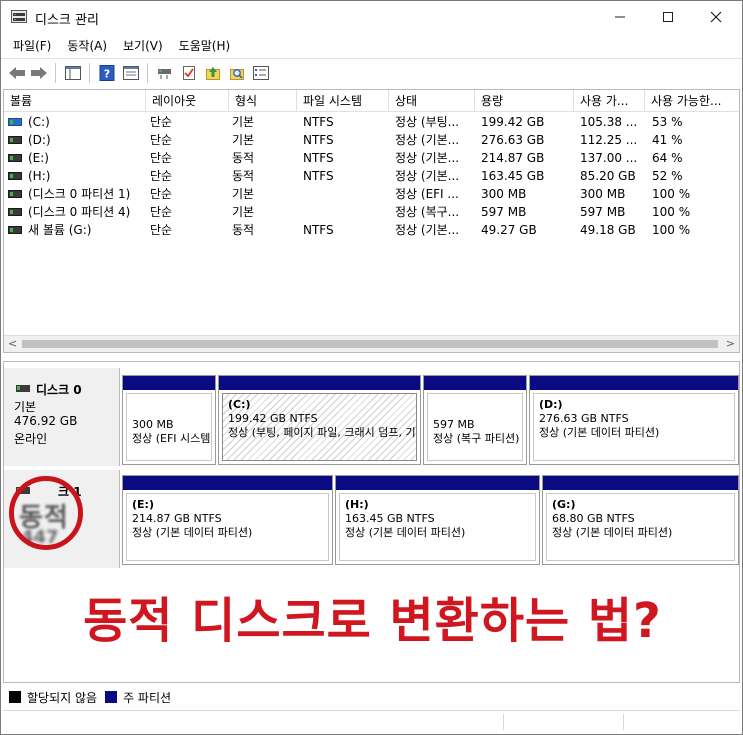 This screenshot has width=743, height=735. What do you see at coordinates (12, 343) in the screenshot?
I see `scroll-left-icon: <` at bounding box center [12, 343].